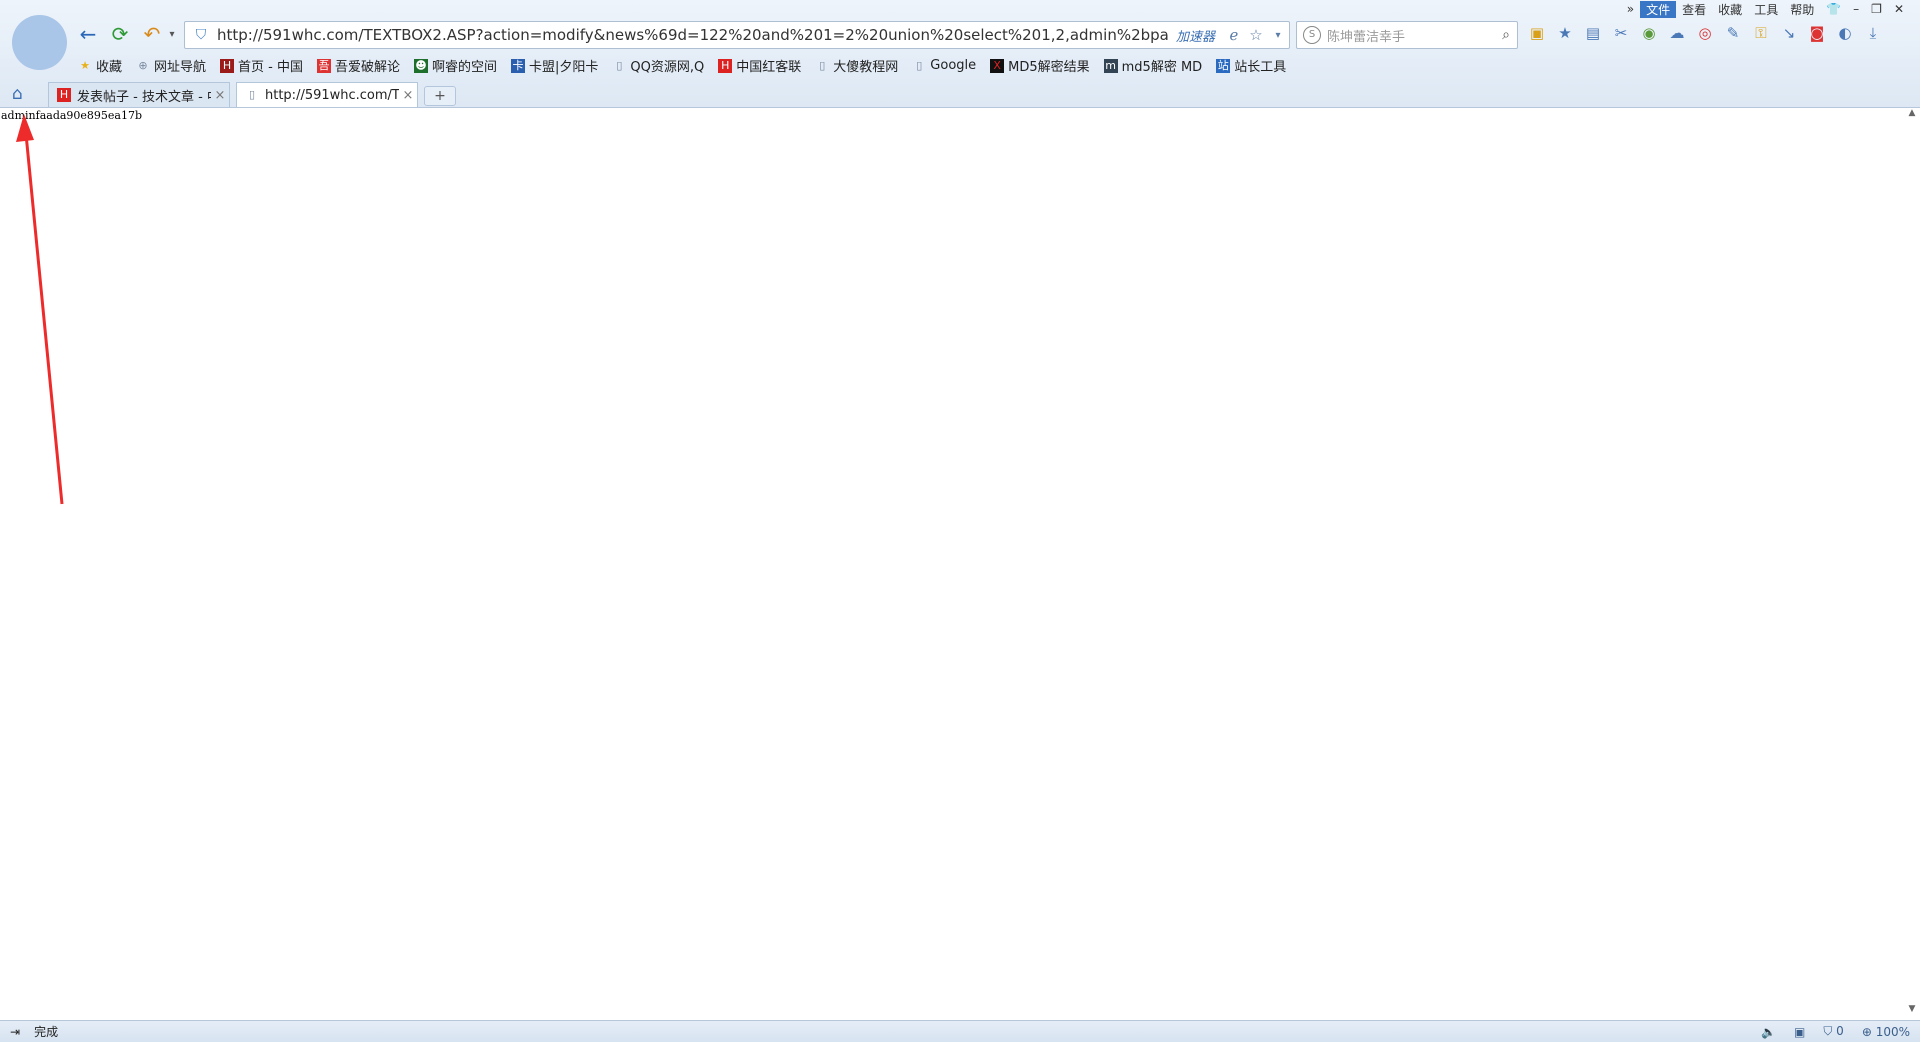 The height and width of the screenshot is (1042, 1920). What do you see at coordinates (1868, 1031) in the screenshot?
I see `zoom-icon: ⊕` at bounding box center [1868, 1031].